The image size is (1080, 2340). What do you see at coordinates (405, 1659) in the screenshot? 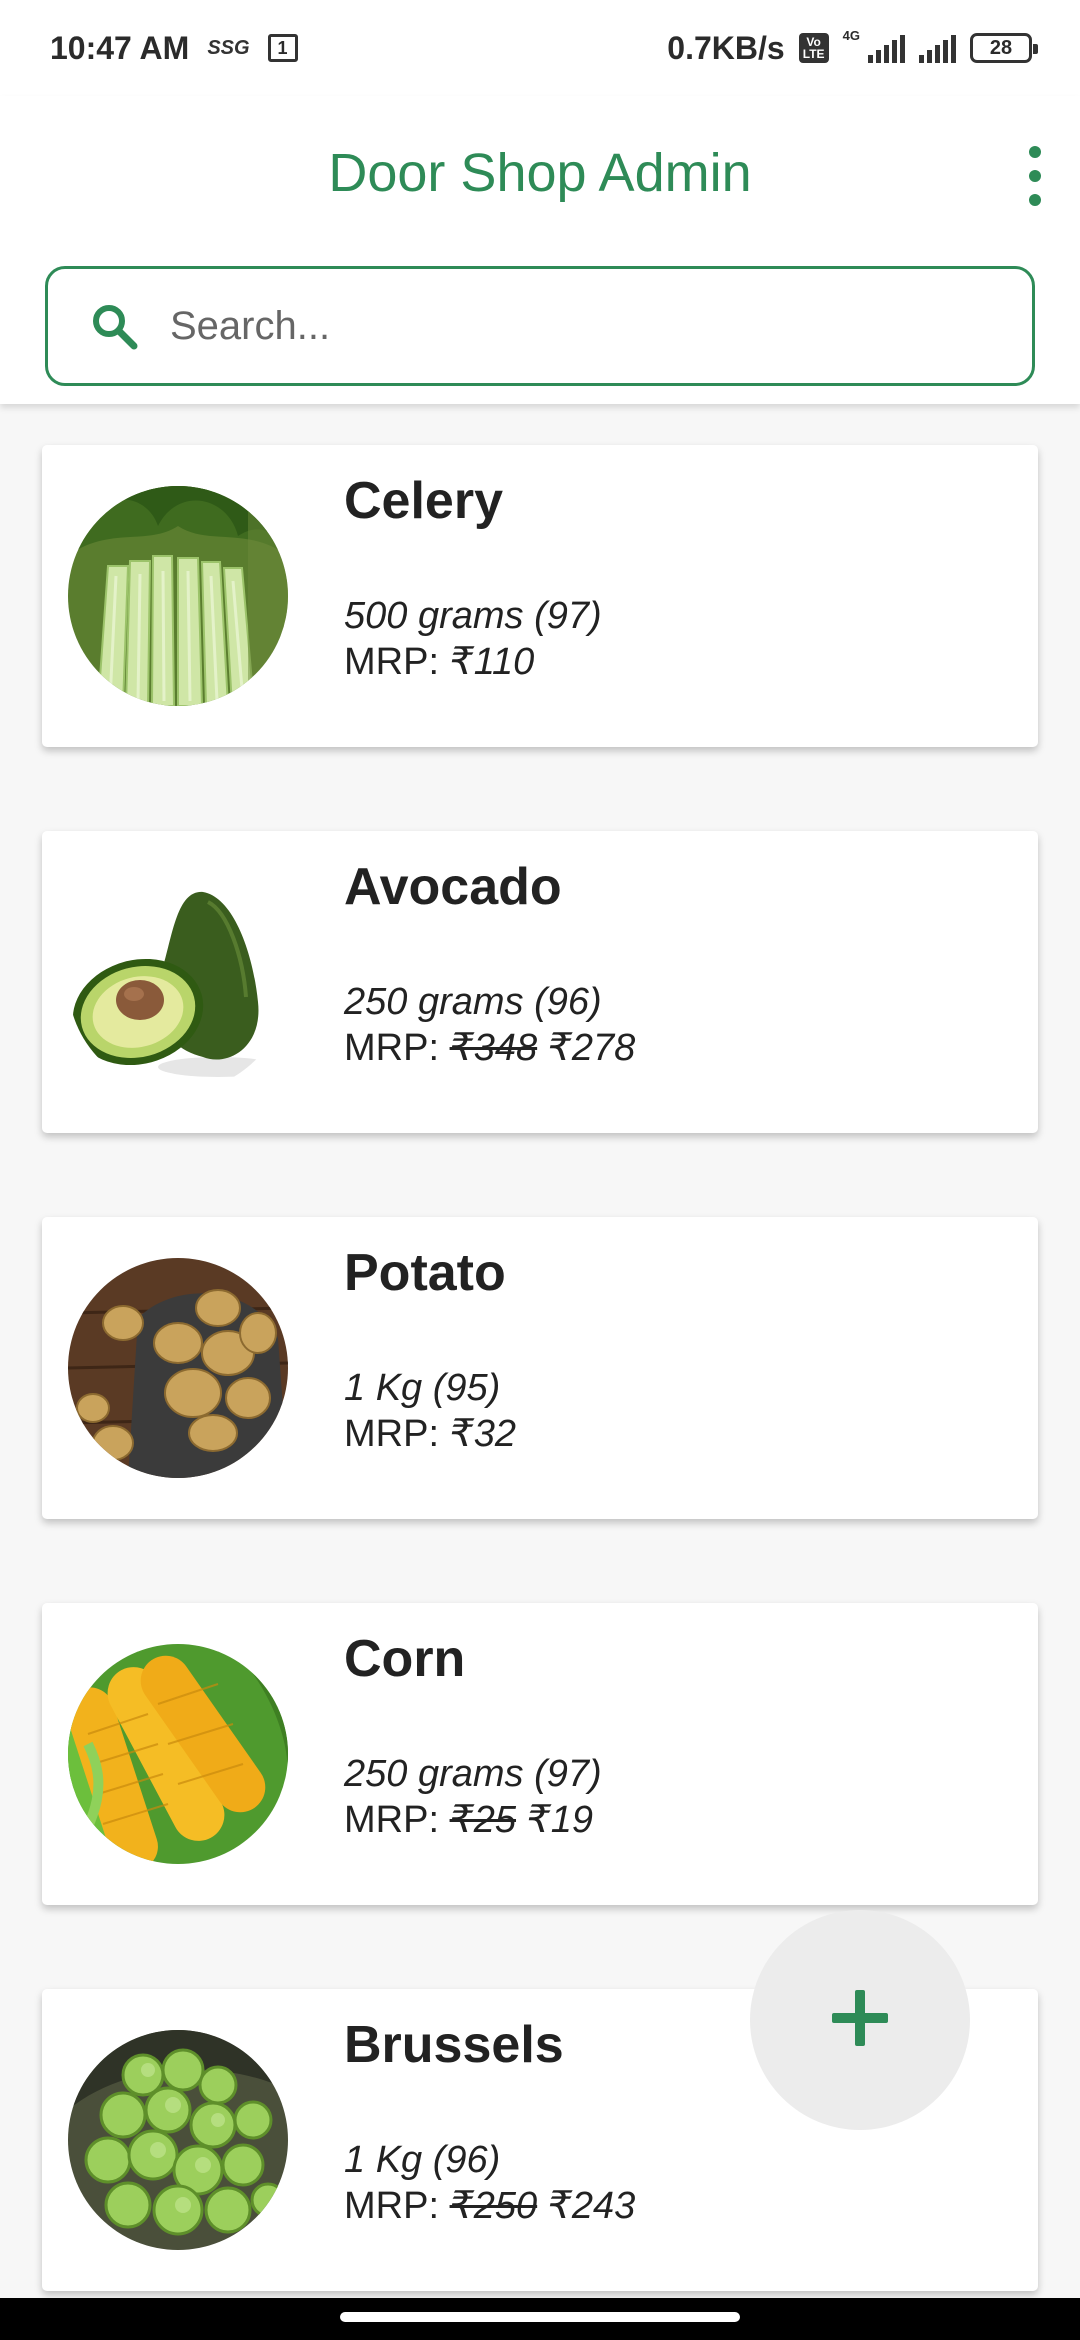
I see `product-name: Corn` at bounding box center [405, 1659].